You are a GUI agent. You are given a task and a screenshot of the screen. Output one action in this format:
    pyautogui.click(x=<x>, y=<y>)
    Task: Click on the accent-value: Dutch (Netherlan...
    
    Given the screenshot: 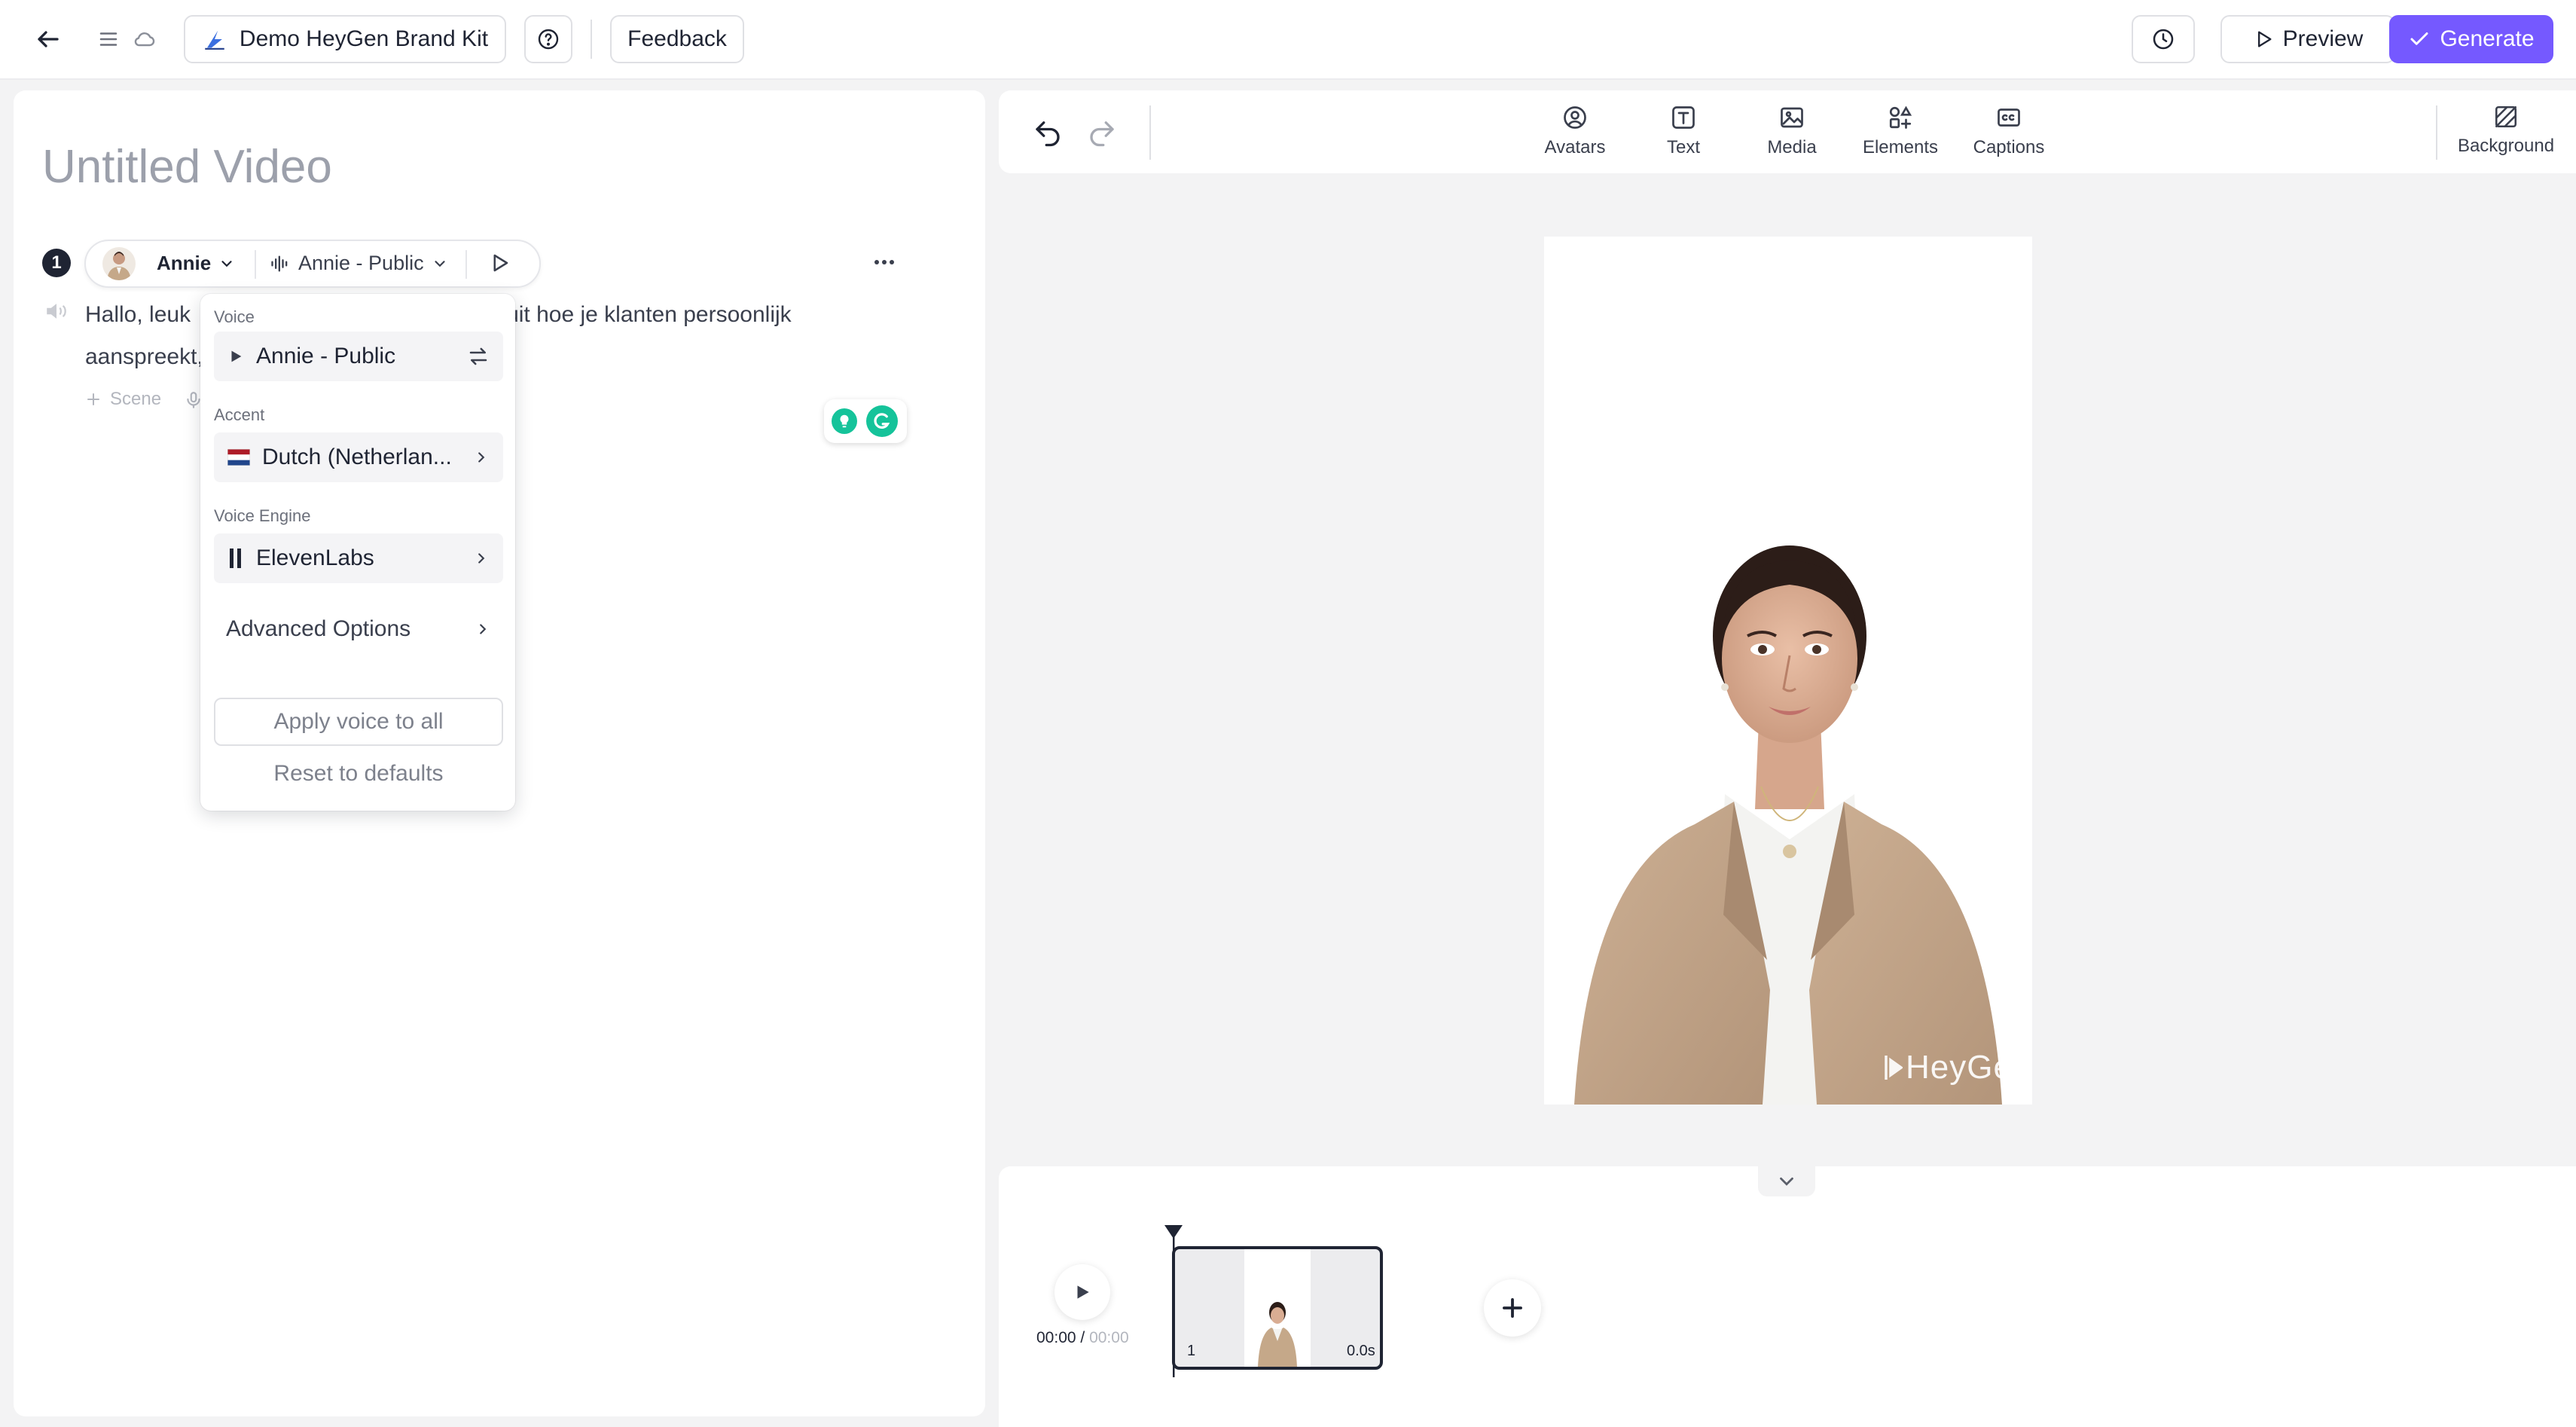 What is the action you would take?
    pyautogui.click(x=357, y=457)
    